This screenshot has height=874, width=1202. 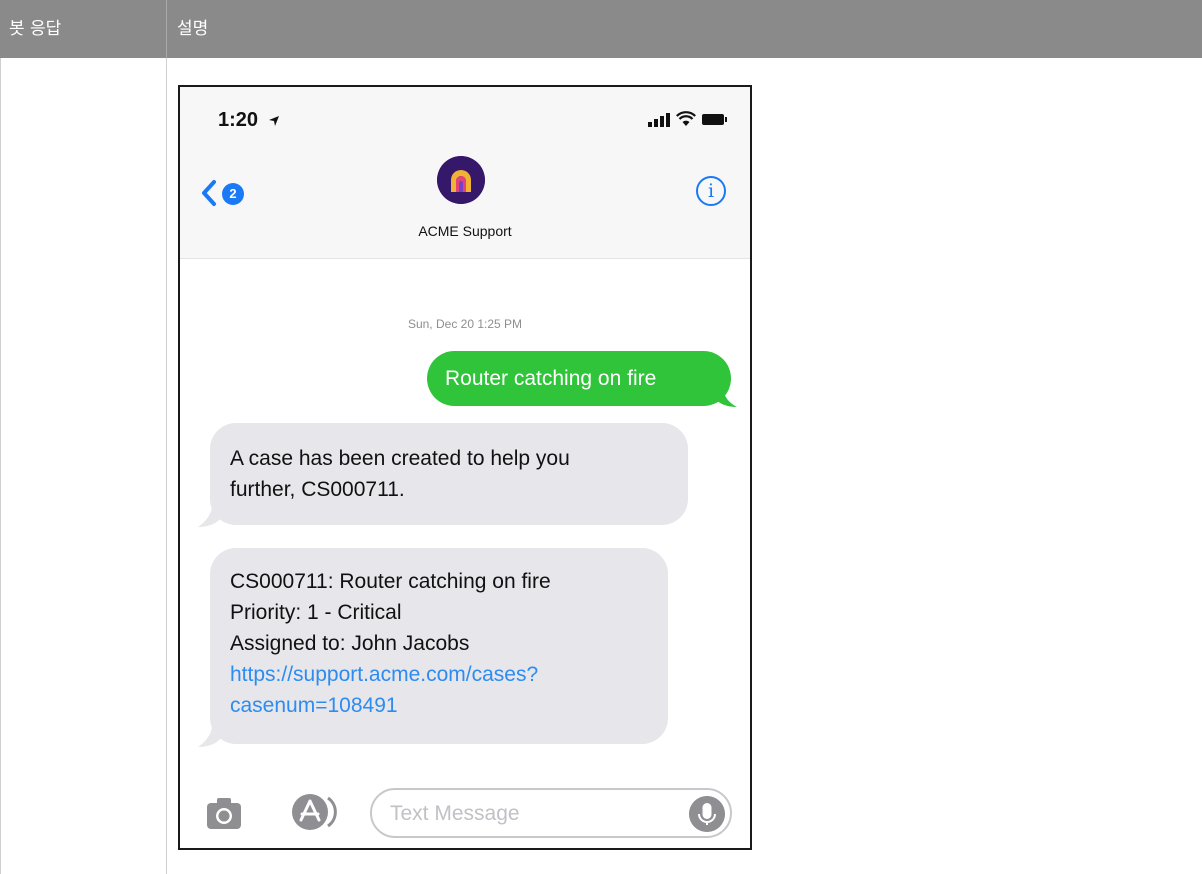 I want to click on received-message-line: Priority: 1 - Critical, so click(x=316, y=612).